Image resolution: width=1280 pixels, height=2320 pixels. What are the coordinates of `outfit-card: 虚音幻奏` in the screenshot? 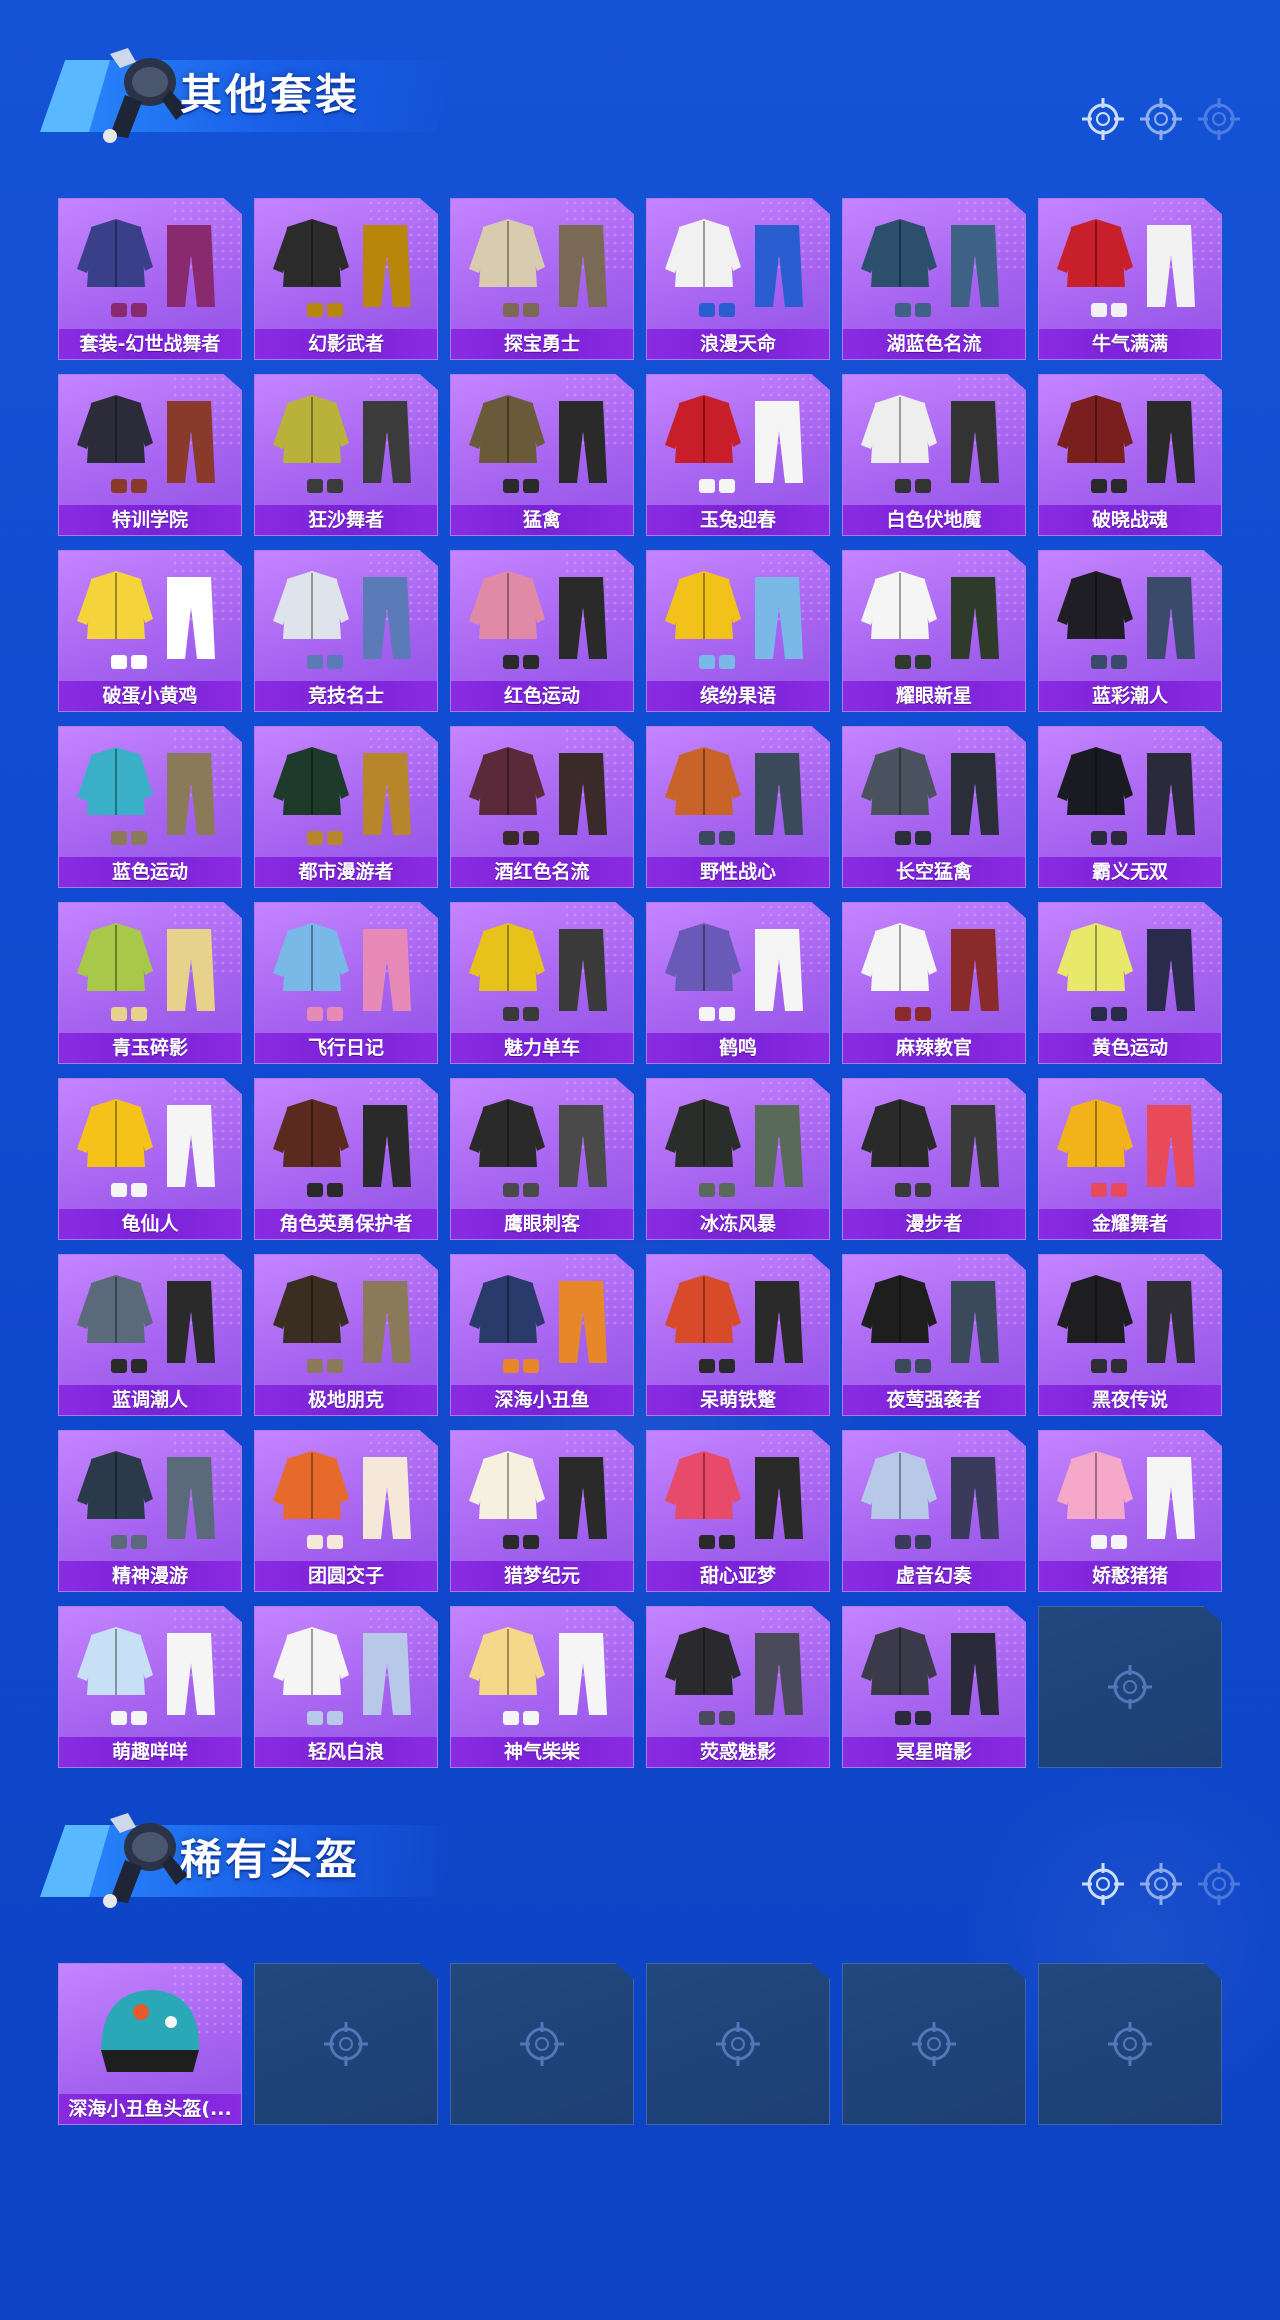 It's located at (934, 1511).